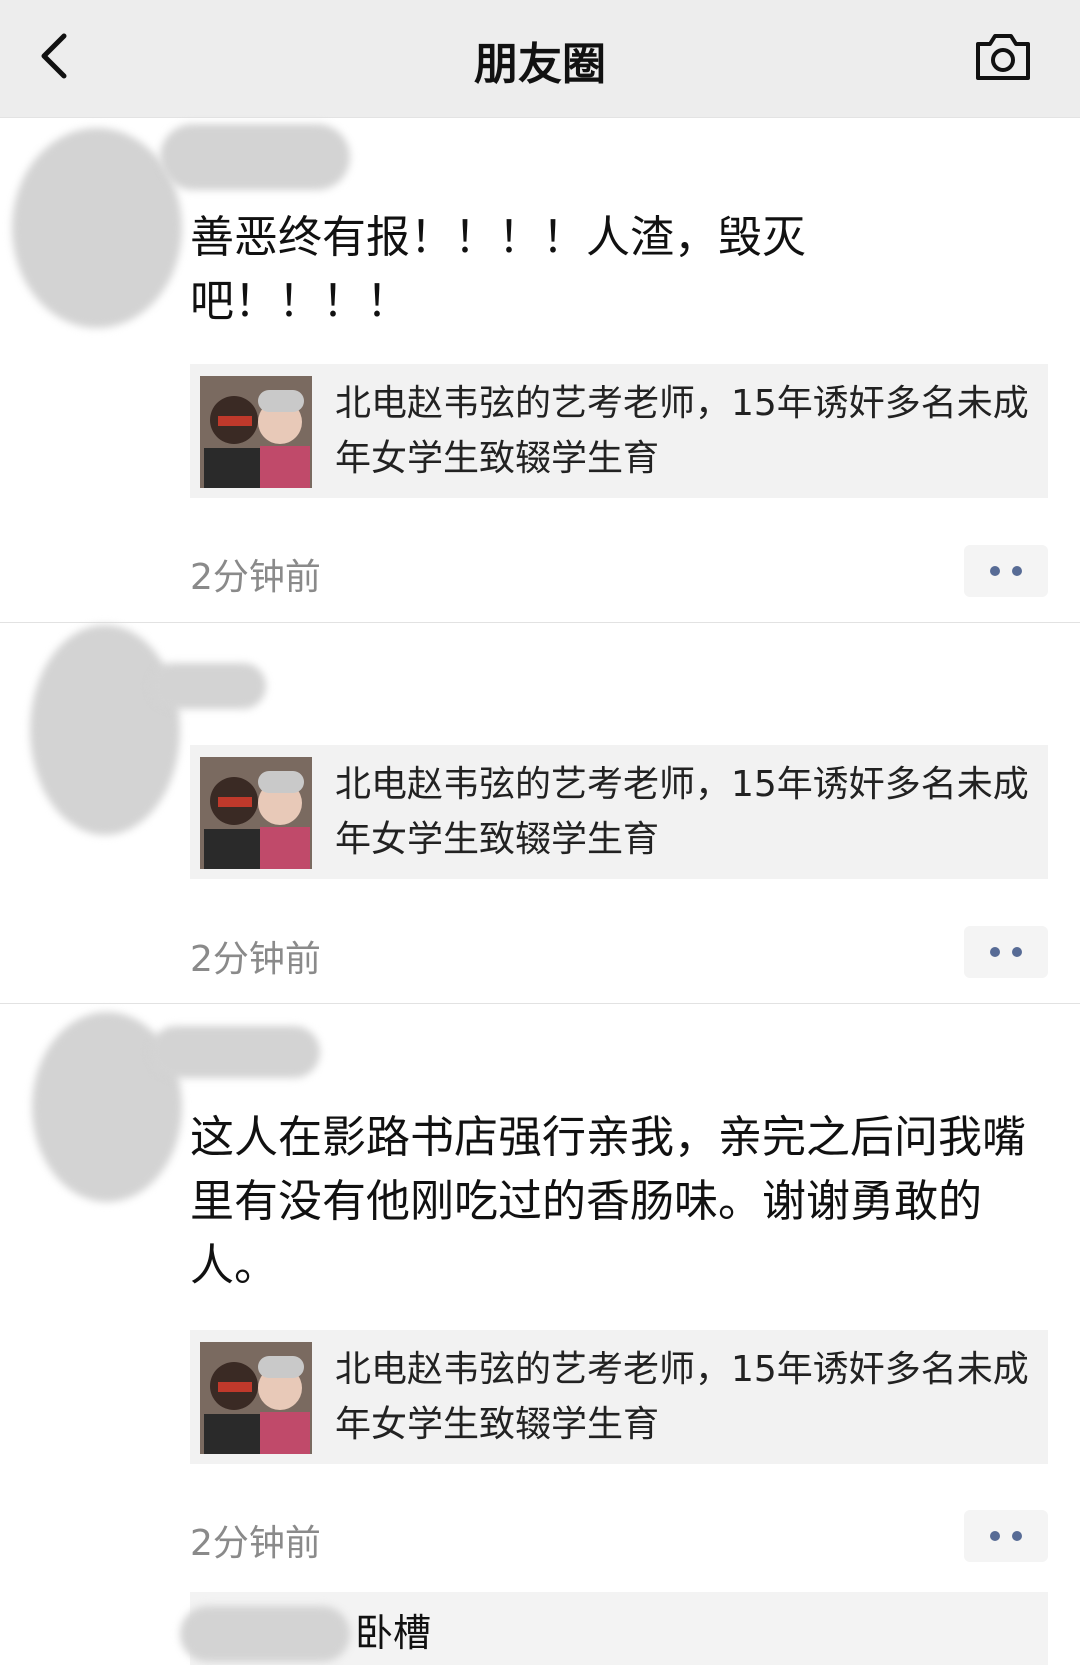  Describe the element at coordinates (393, 1633) in the screenshot. I see `comment-text: 卧槽` at that location.